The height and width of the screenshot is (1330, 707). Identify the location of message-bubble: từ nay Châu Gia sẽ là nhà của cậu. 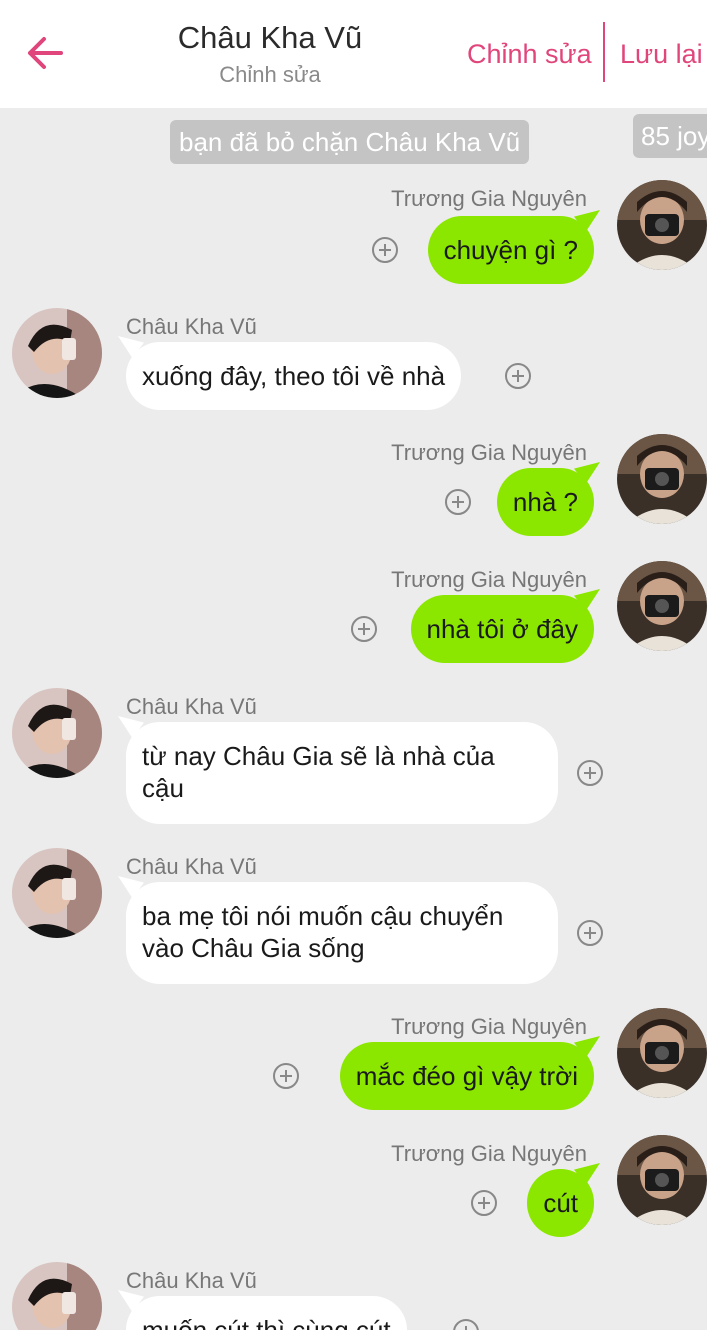
(342, 773).